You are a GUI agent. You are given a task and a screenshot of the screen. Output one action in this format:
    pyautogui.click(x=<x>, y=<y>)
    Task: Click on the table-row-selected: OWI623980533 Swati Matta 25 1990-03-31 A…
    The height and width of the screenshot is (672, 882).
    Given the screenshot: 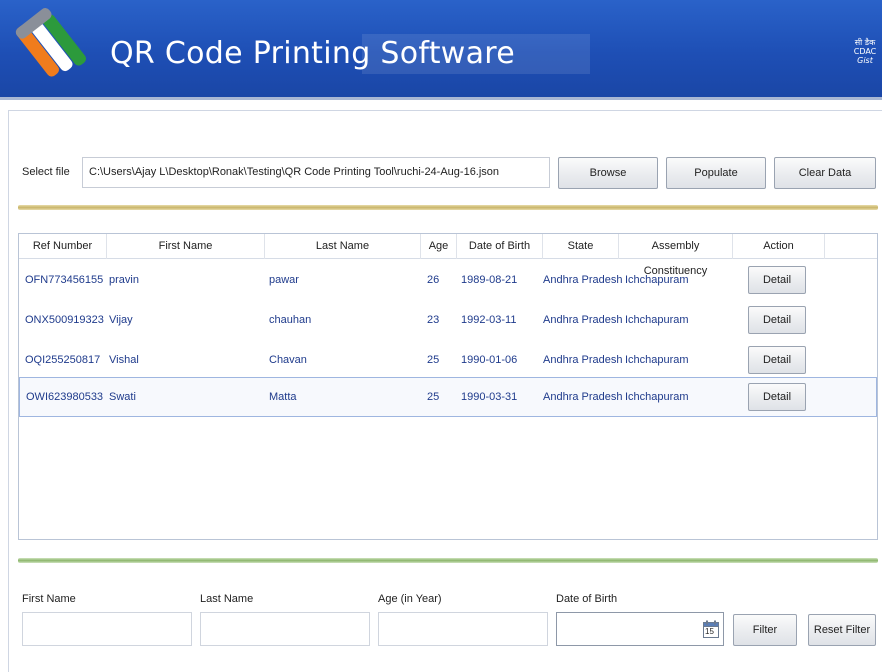 What is the action you would take?
    pyautogui.click(x=448, y=397)
    